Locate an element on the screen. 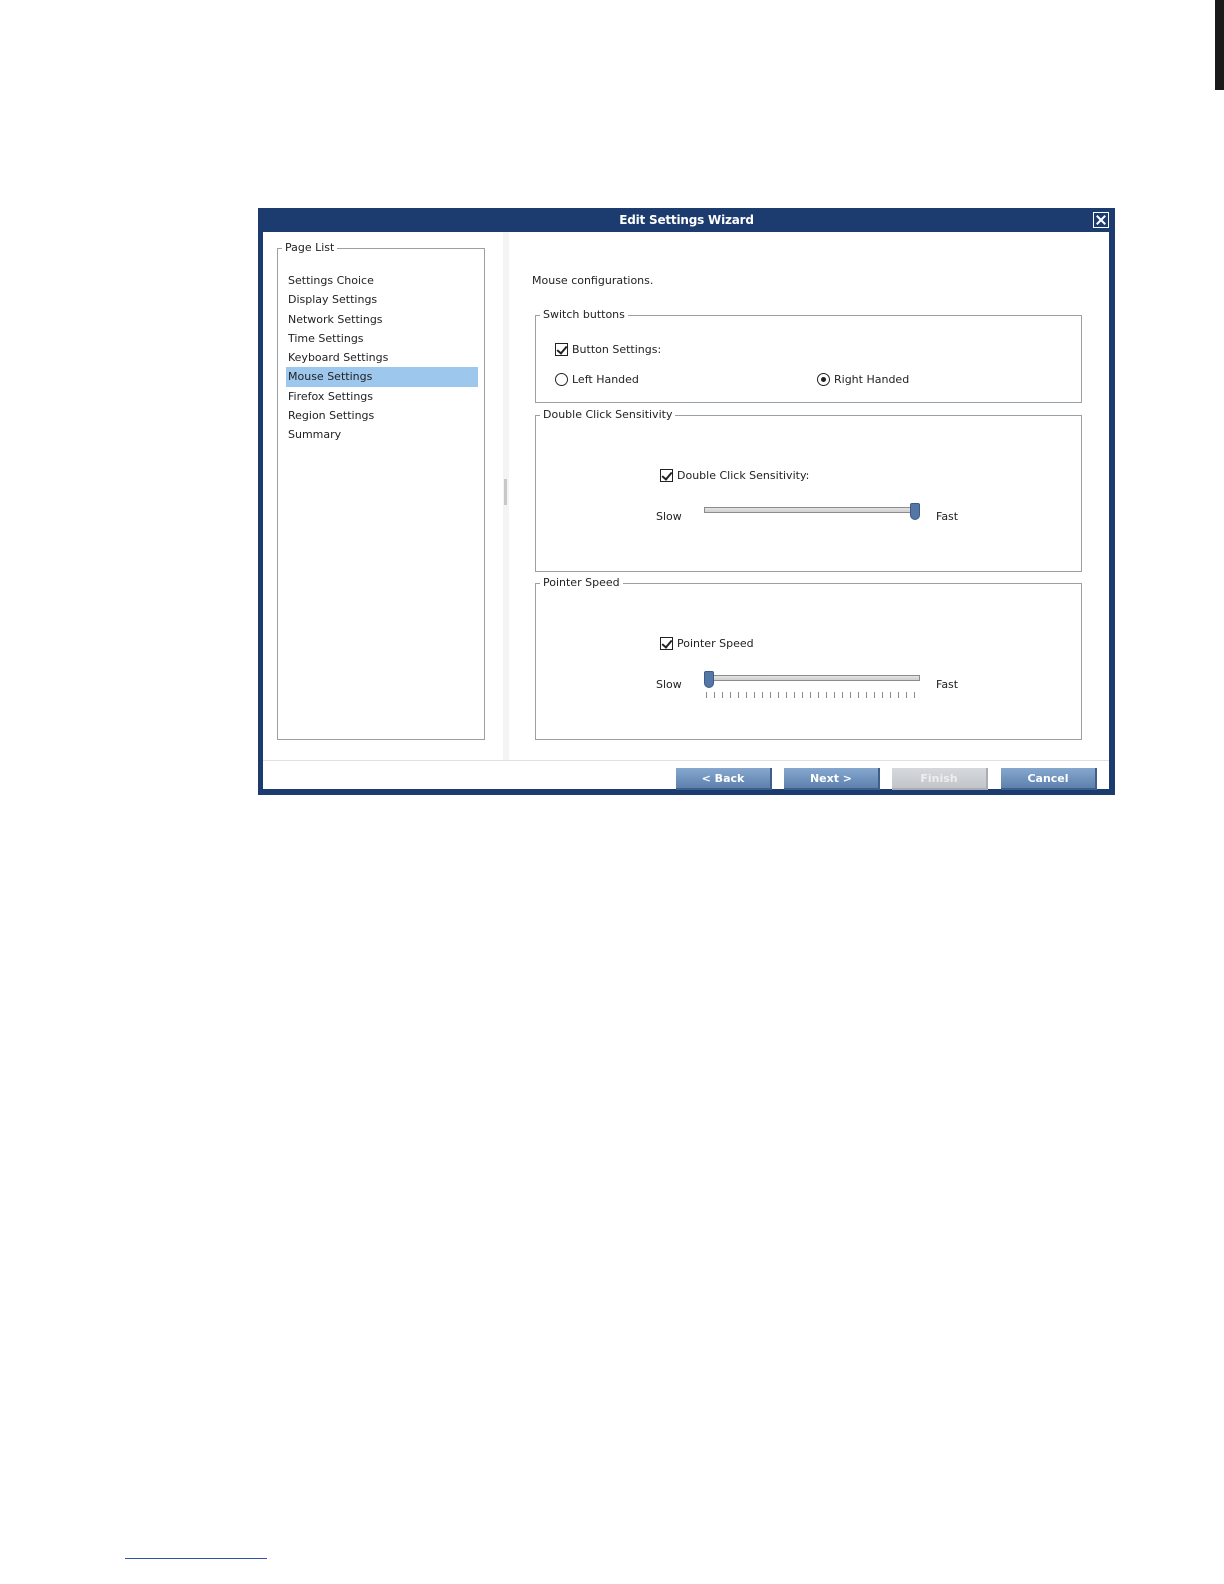 This screenshot has height=1584, width=1224. page-list-item-region-settings: Region Settings is located at coordinates (382, 415).